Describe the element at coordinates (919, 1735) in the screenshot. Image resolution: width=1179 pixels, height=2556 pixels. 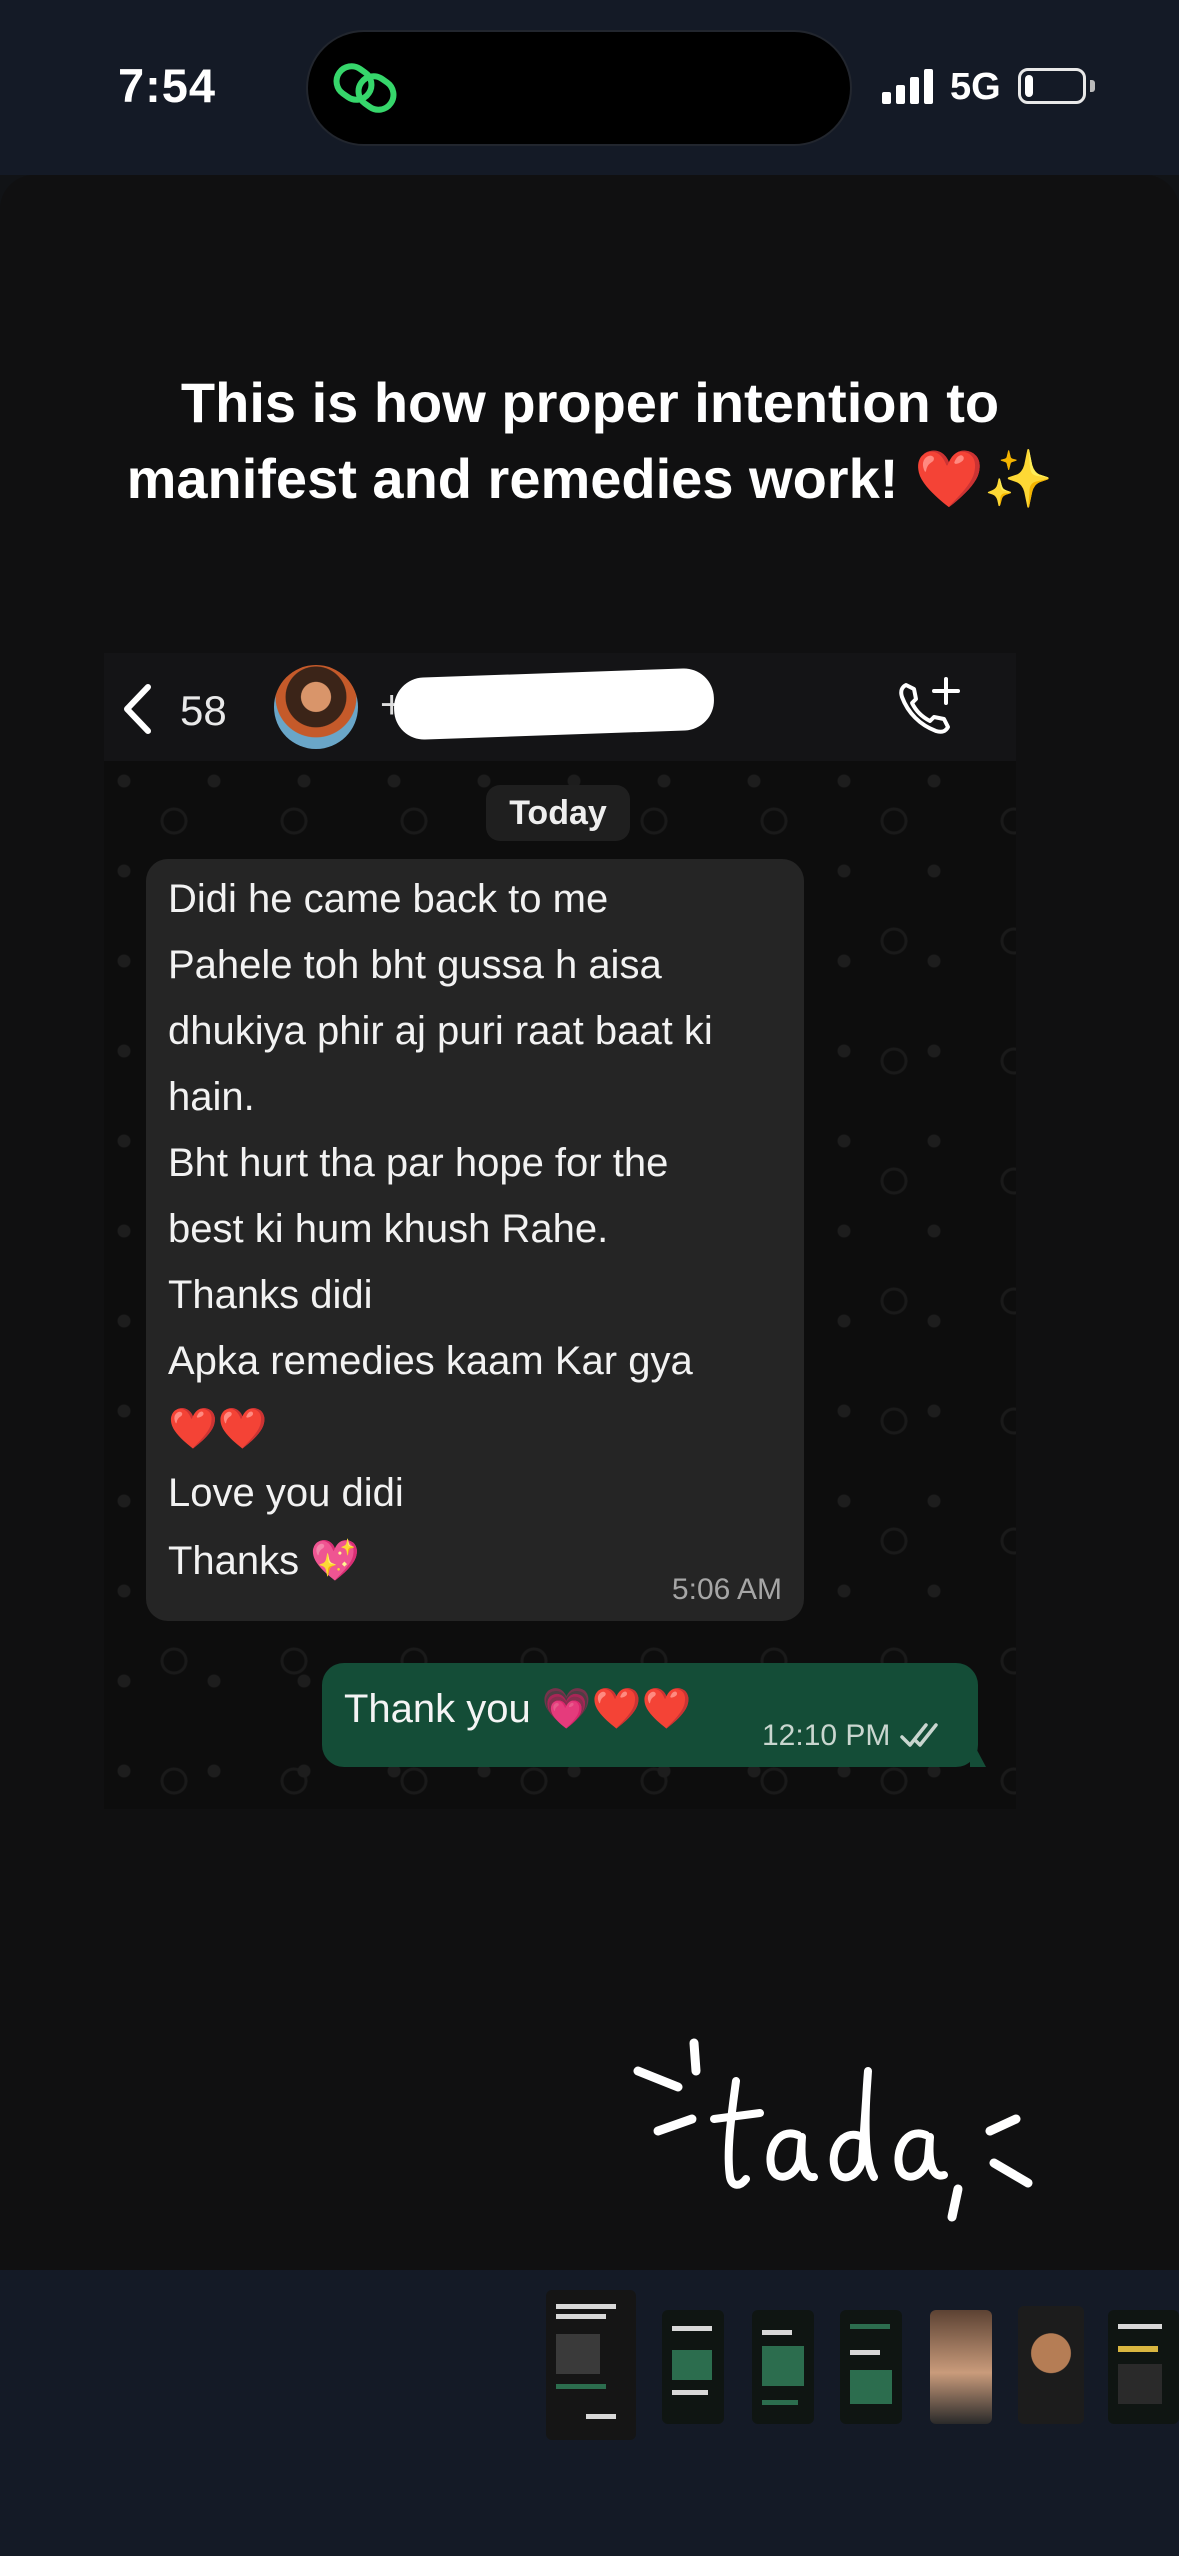
I see `read-ticks-icon` at that location.